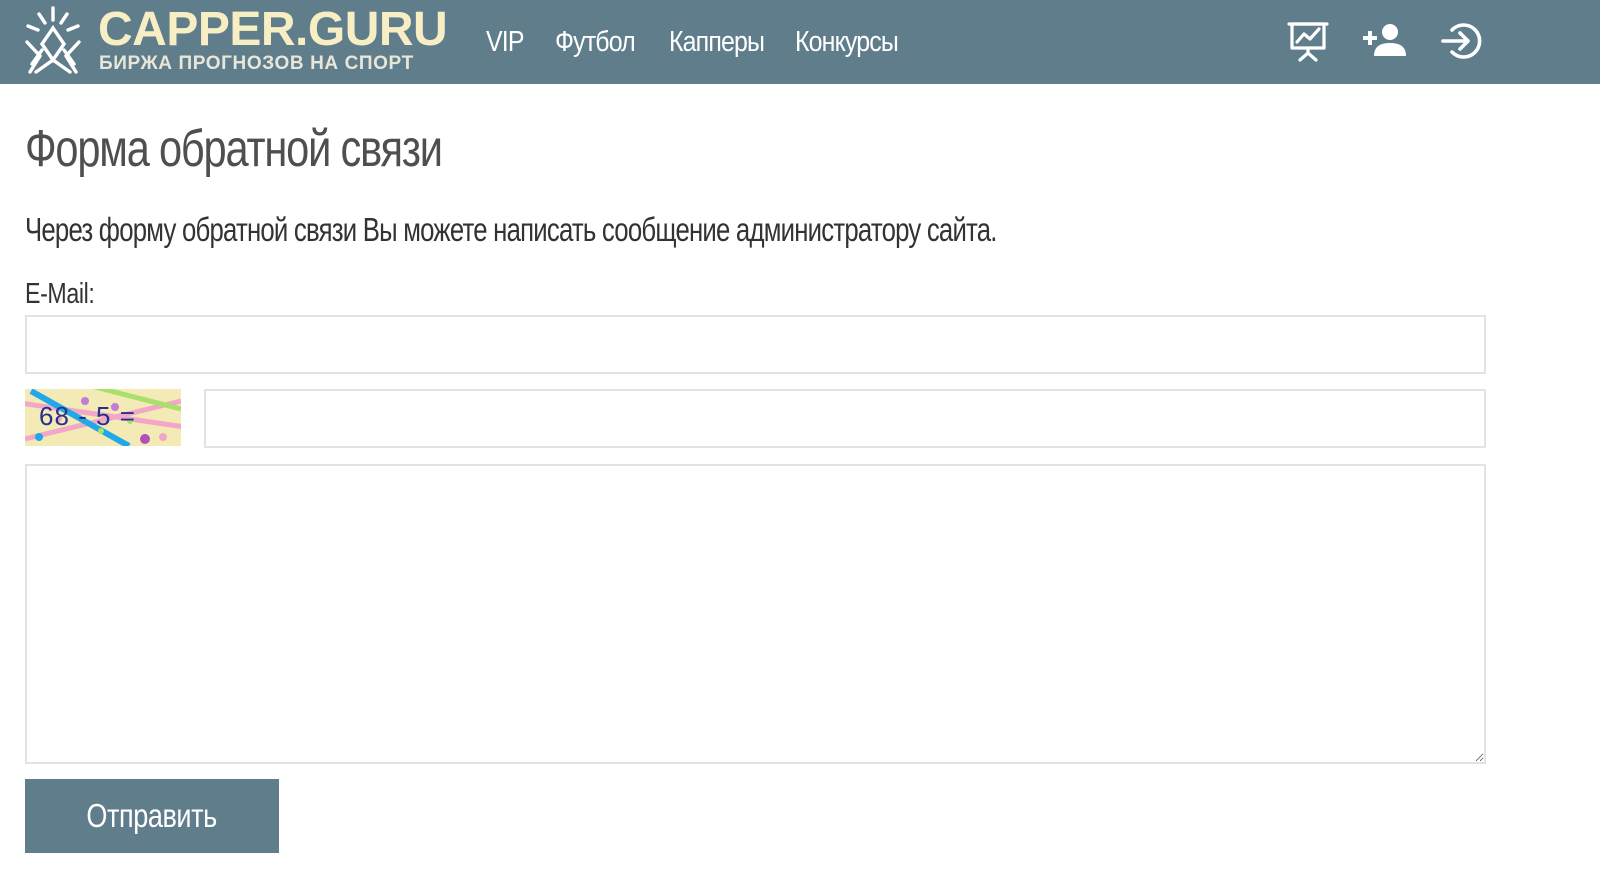 This screenshot has height=895, width=1600. What do you see at coordinates (53, 40) in the screenshot?
I see `logo-emblem-icon` at bounding box center [53, 40].